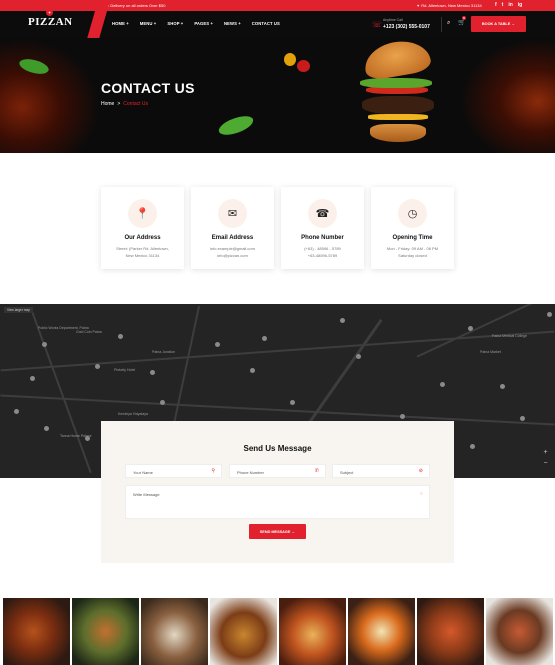  I want to click on gallery-image-roast-chicken, so click(36, 631).